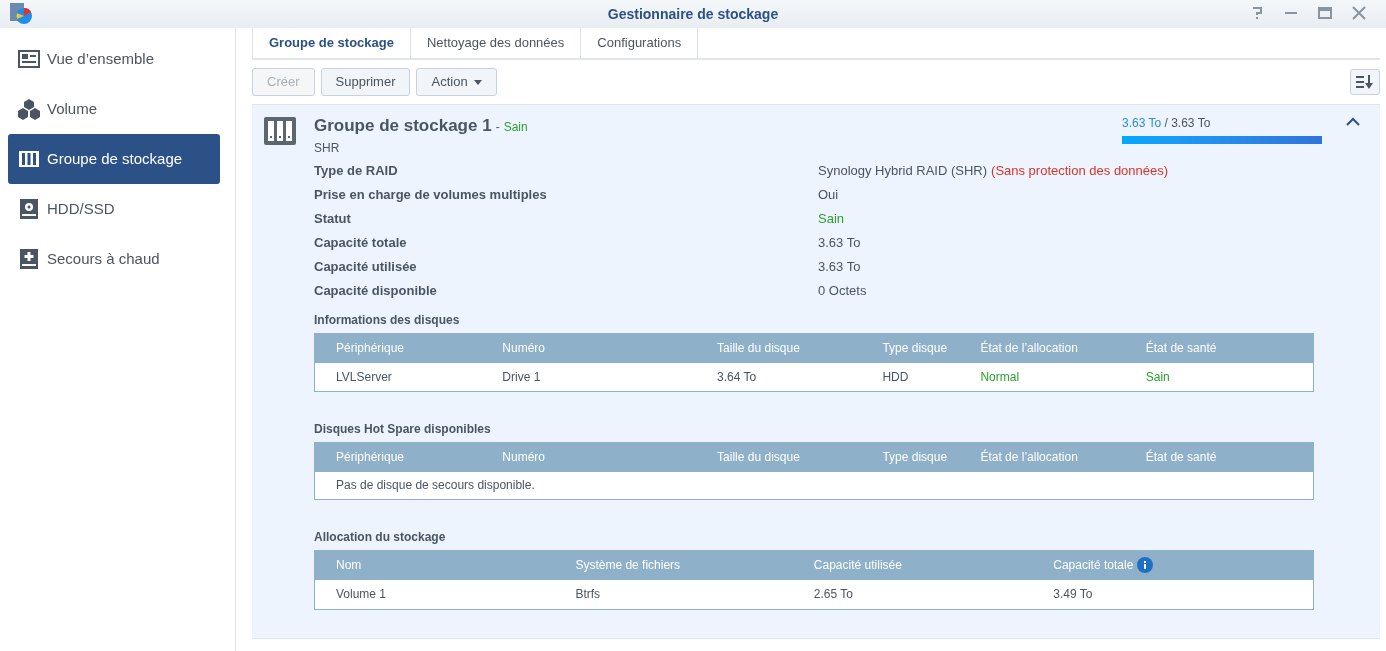  I want to click on section-title: Disques Hot Spare disponibles, so click(402, 428).